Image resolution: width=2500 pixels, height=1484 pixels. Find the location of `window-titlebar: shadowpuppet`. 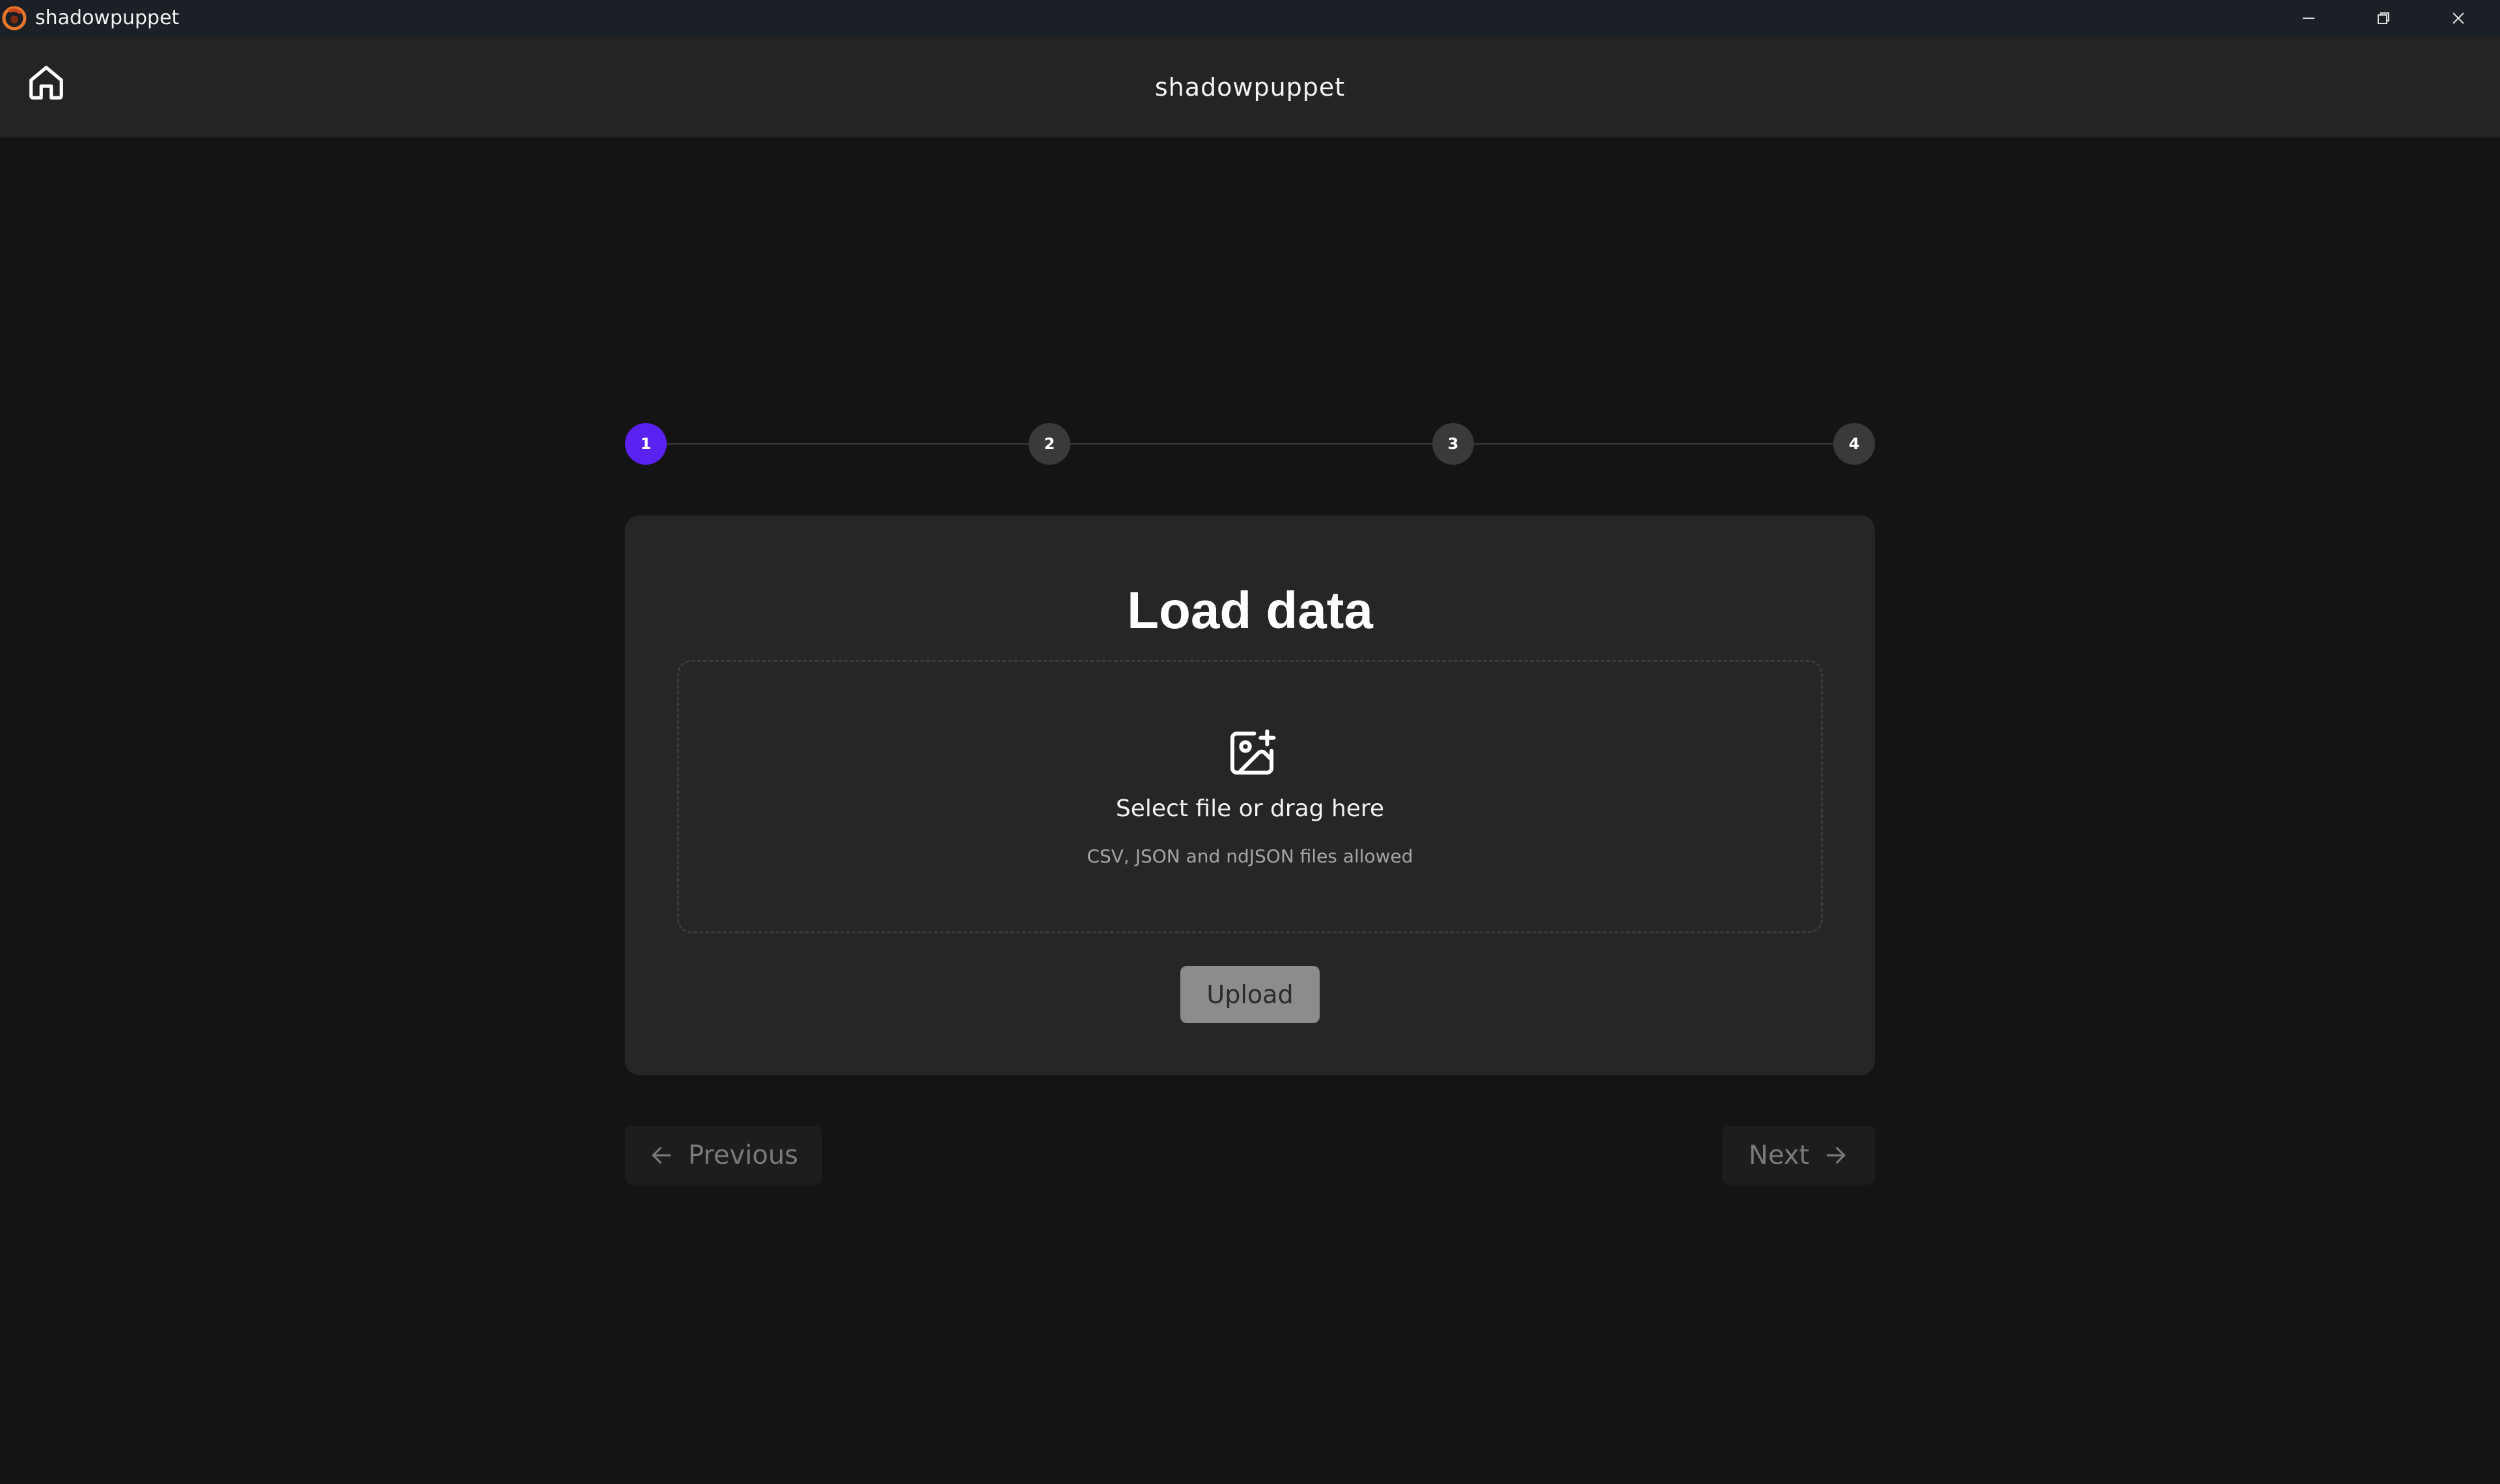

window-titlebar: shadowpuppet is located at coordinates (1250, 18).